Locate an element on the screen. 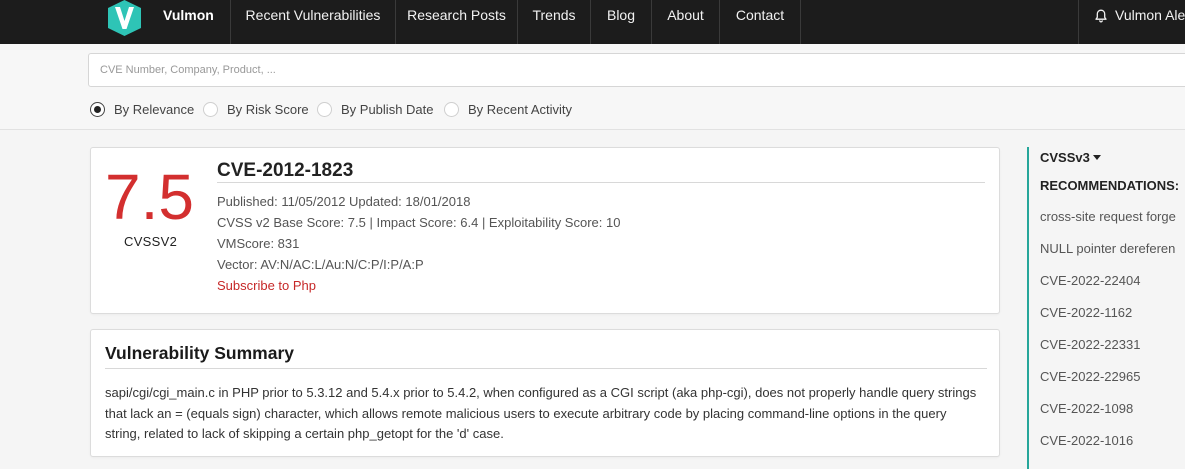 This screenshot has height=469, width=1185. nav-label: Research Posts is located at coordinates (456, 15).